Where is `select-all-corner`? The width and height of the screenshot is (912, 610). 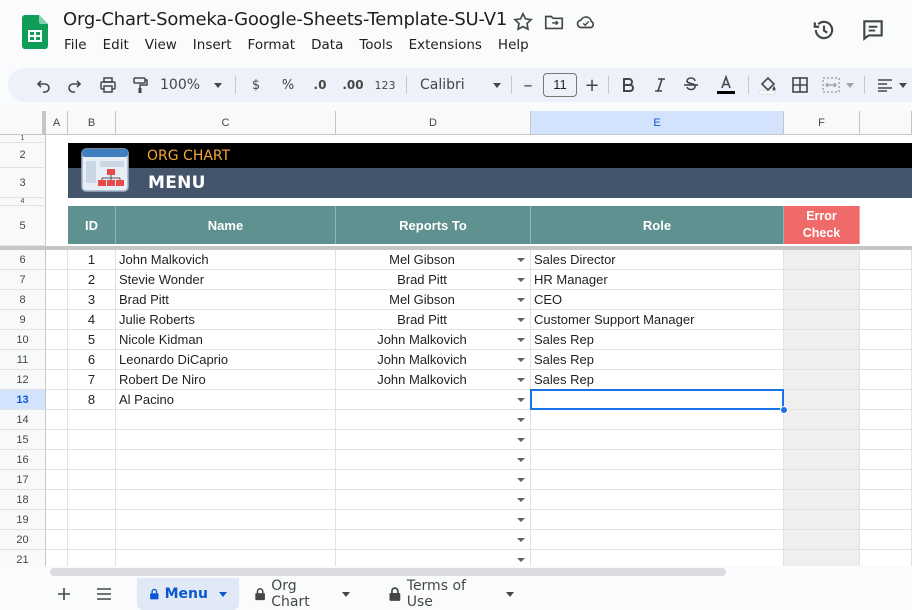
select-all-corner is located at coordinates (23, 123).